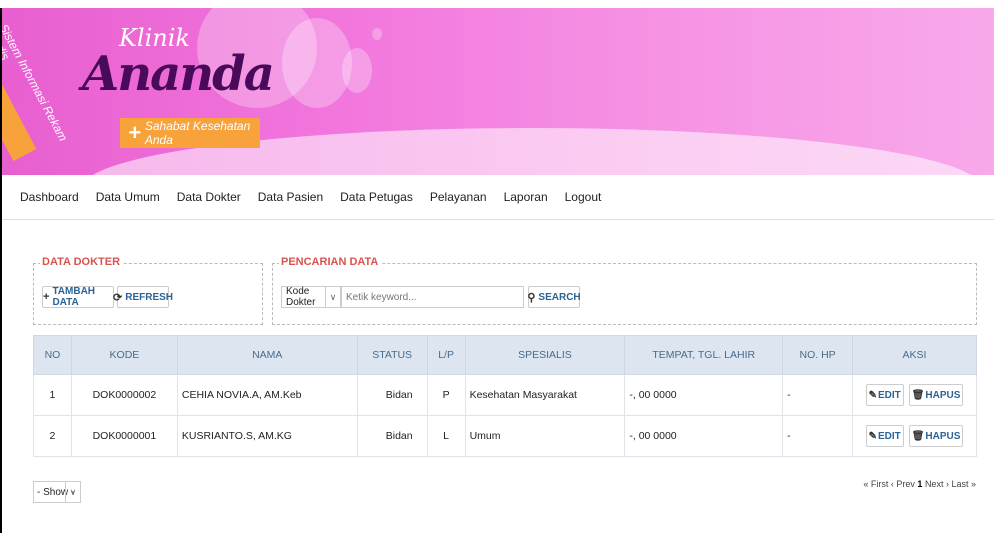  Describe the element at coordinates (446, 395) in the screenshot. I see `cell-lp: P` at that location.